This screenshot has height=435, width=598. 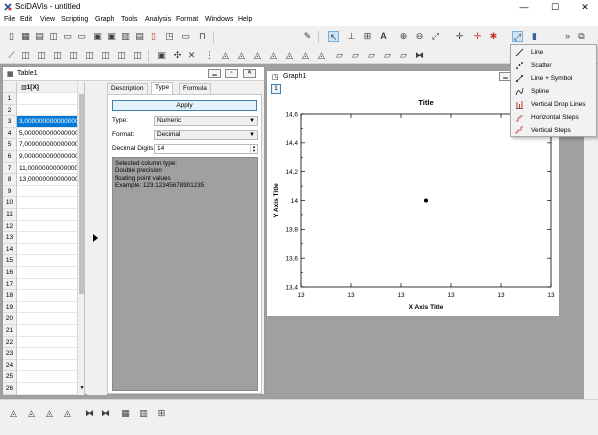 I want to click on column-header-1x: ▥1[X], so click(x=49, y=87).